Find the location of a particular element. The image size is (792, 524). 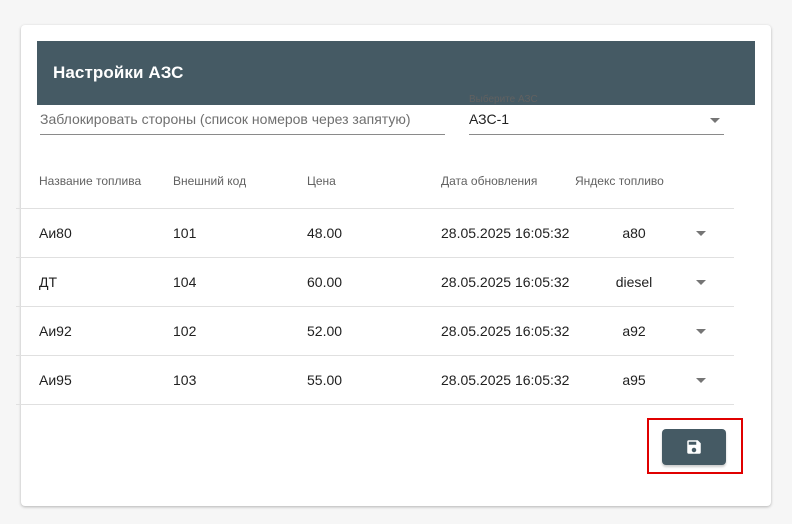

column-header-external-code: Внешний код is located at coordinates (210, 181).